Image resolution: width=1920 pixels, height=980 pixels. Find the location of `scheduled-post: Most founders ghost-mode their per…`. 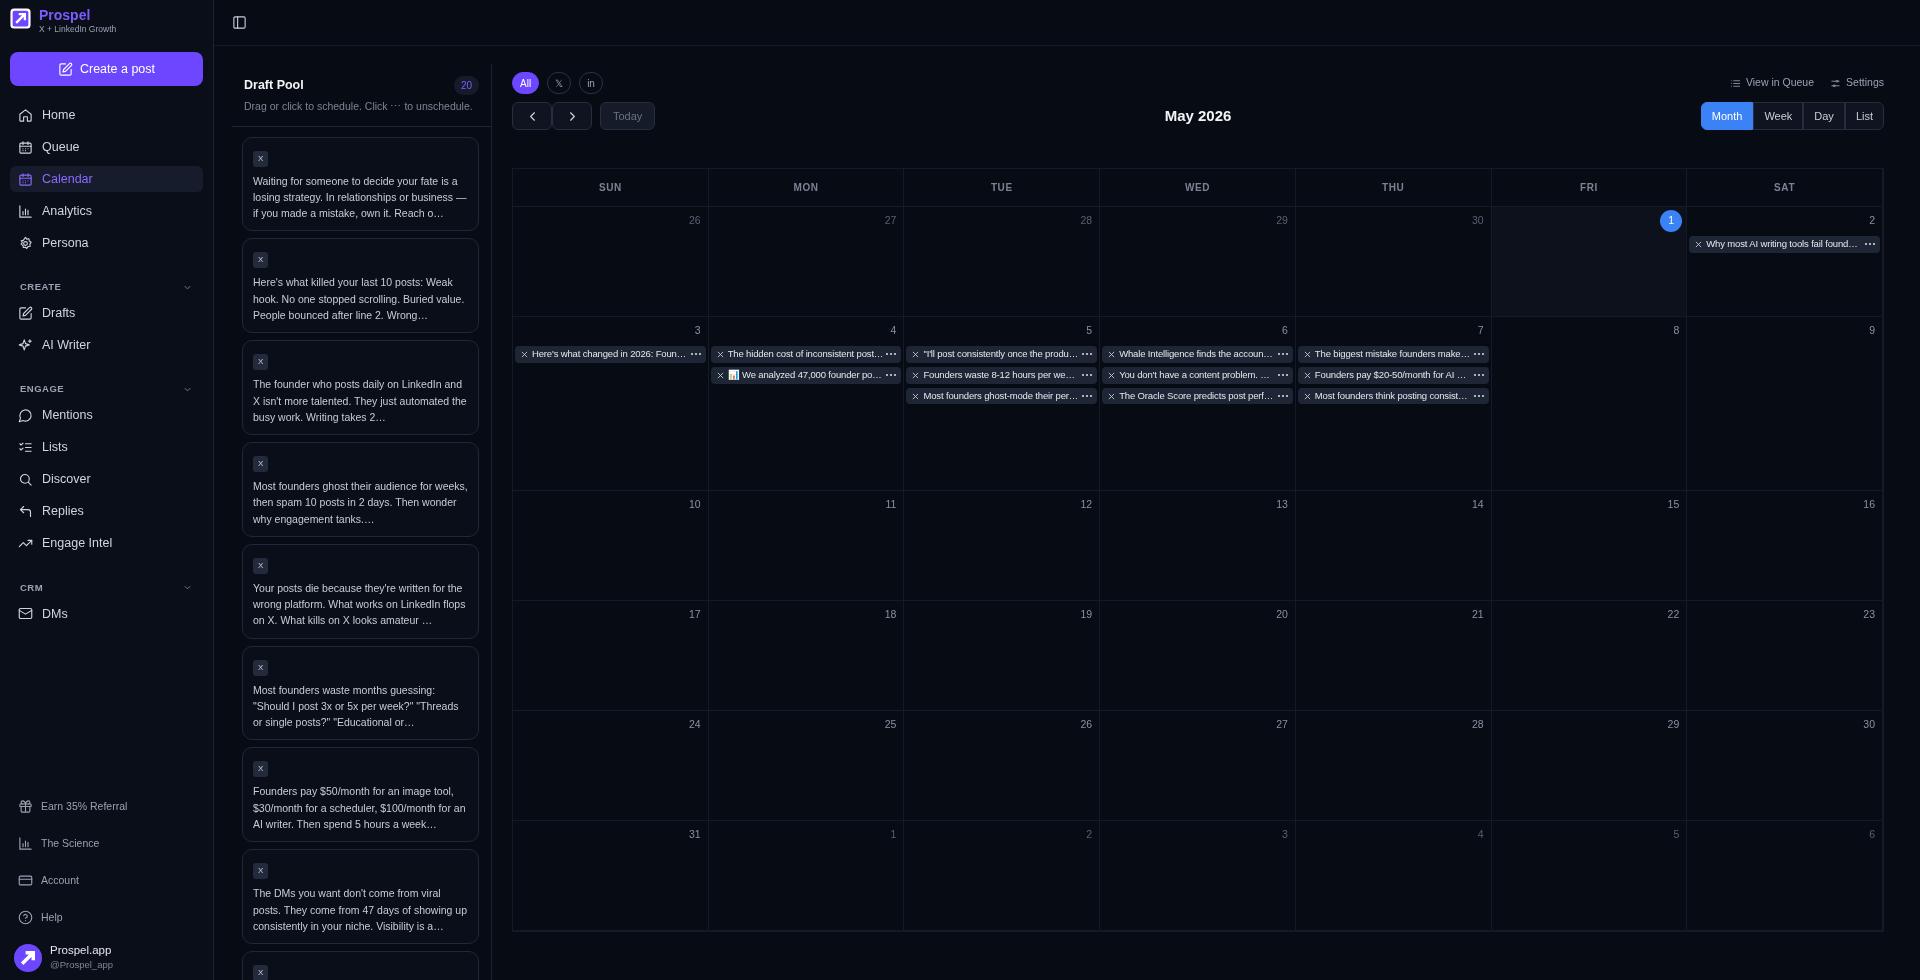

scheduled-post: Most founders ghost-mode their per… is located at coordinates (1002, 396).